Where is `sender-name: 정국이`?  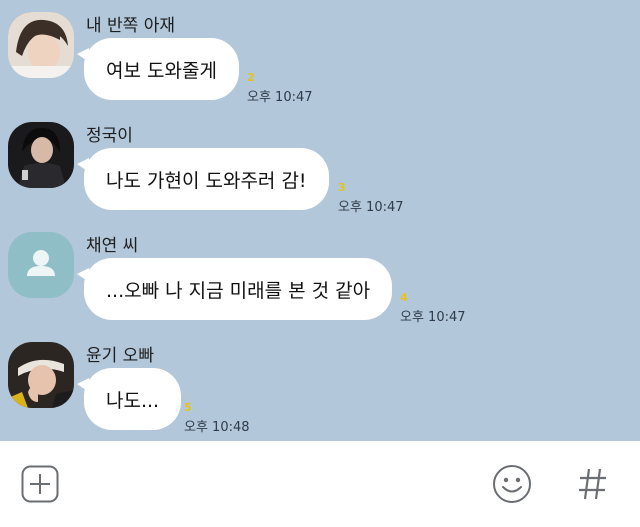 sender-name: 정국이 is located at coordinates (109, 136).